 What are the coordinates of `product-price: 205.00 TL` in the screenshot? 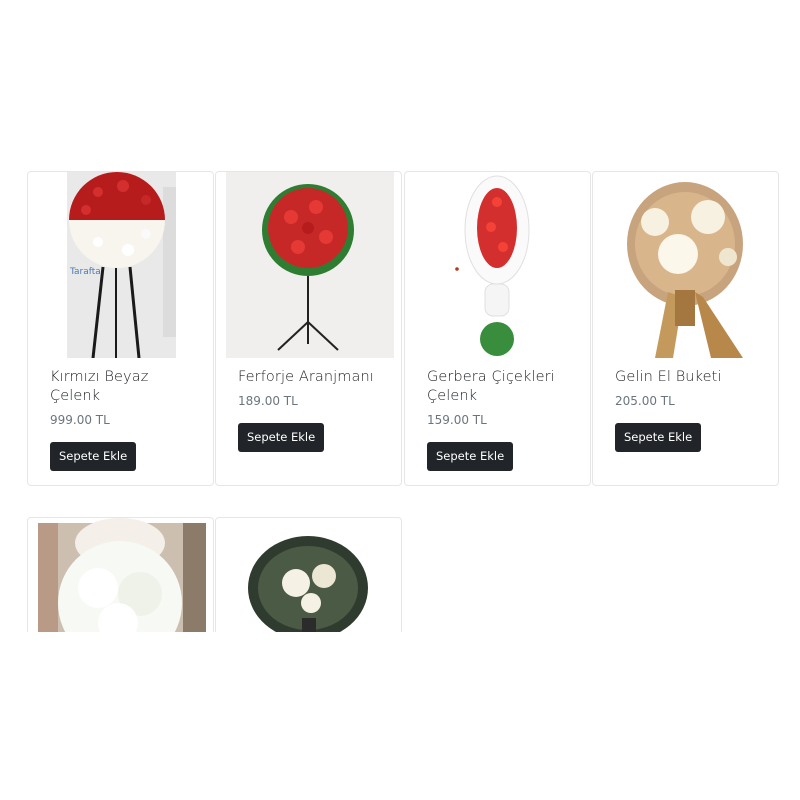 It's located at (645, 401).